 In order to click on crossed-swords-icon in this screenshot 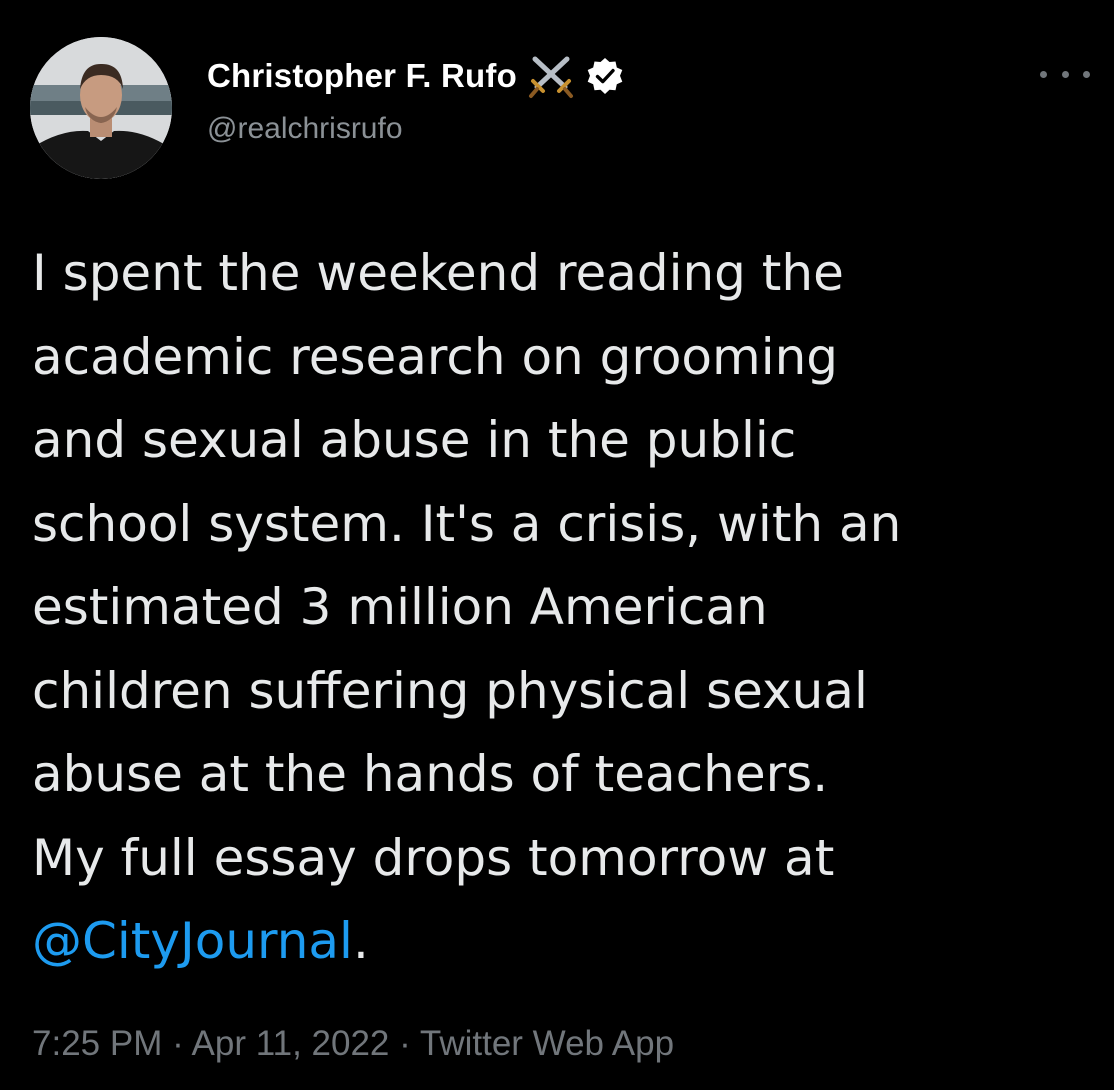, I will do `click(551, 76)`.